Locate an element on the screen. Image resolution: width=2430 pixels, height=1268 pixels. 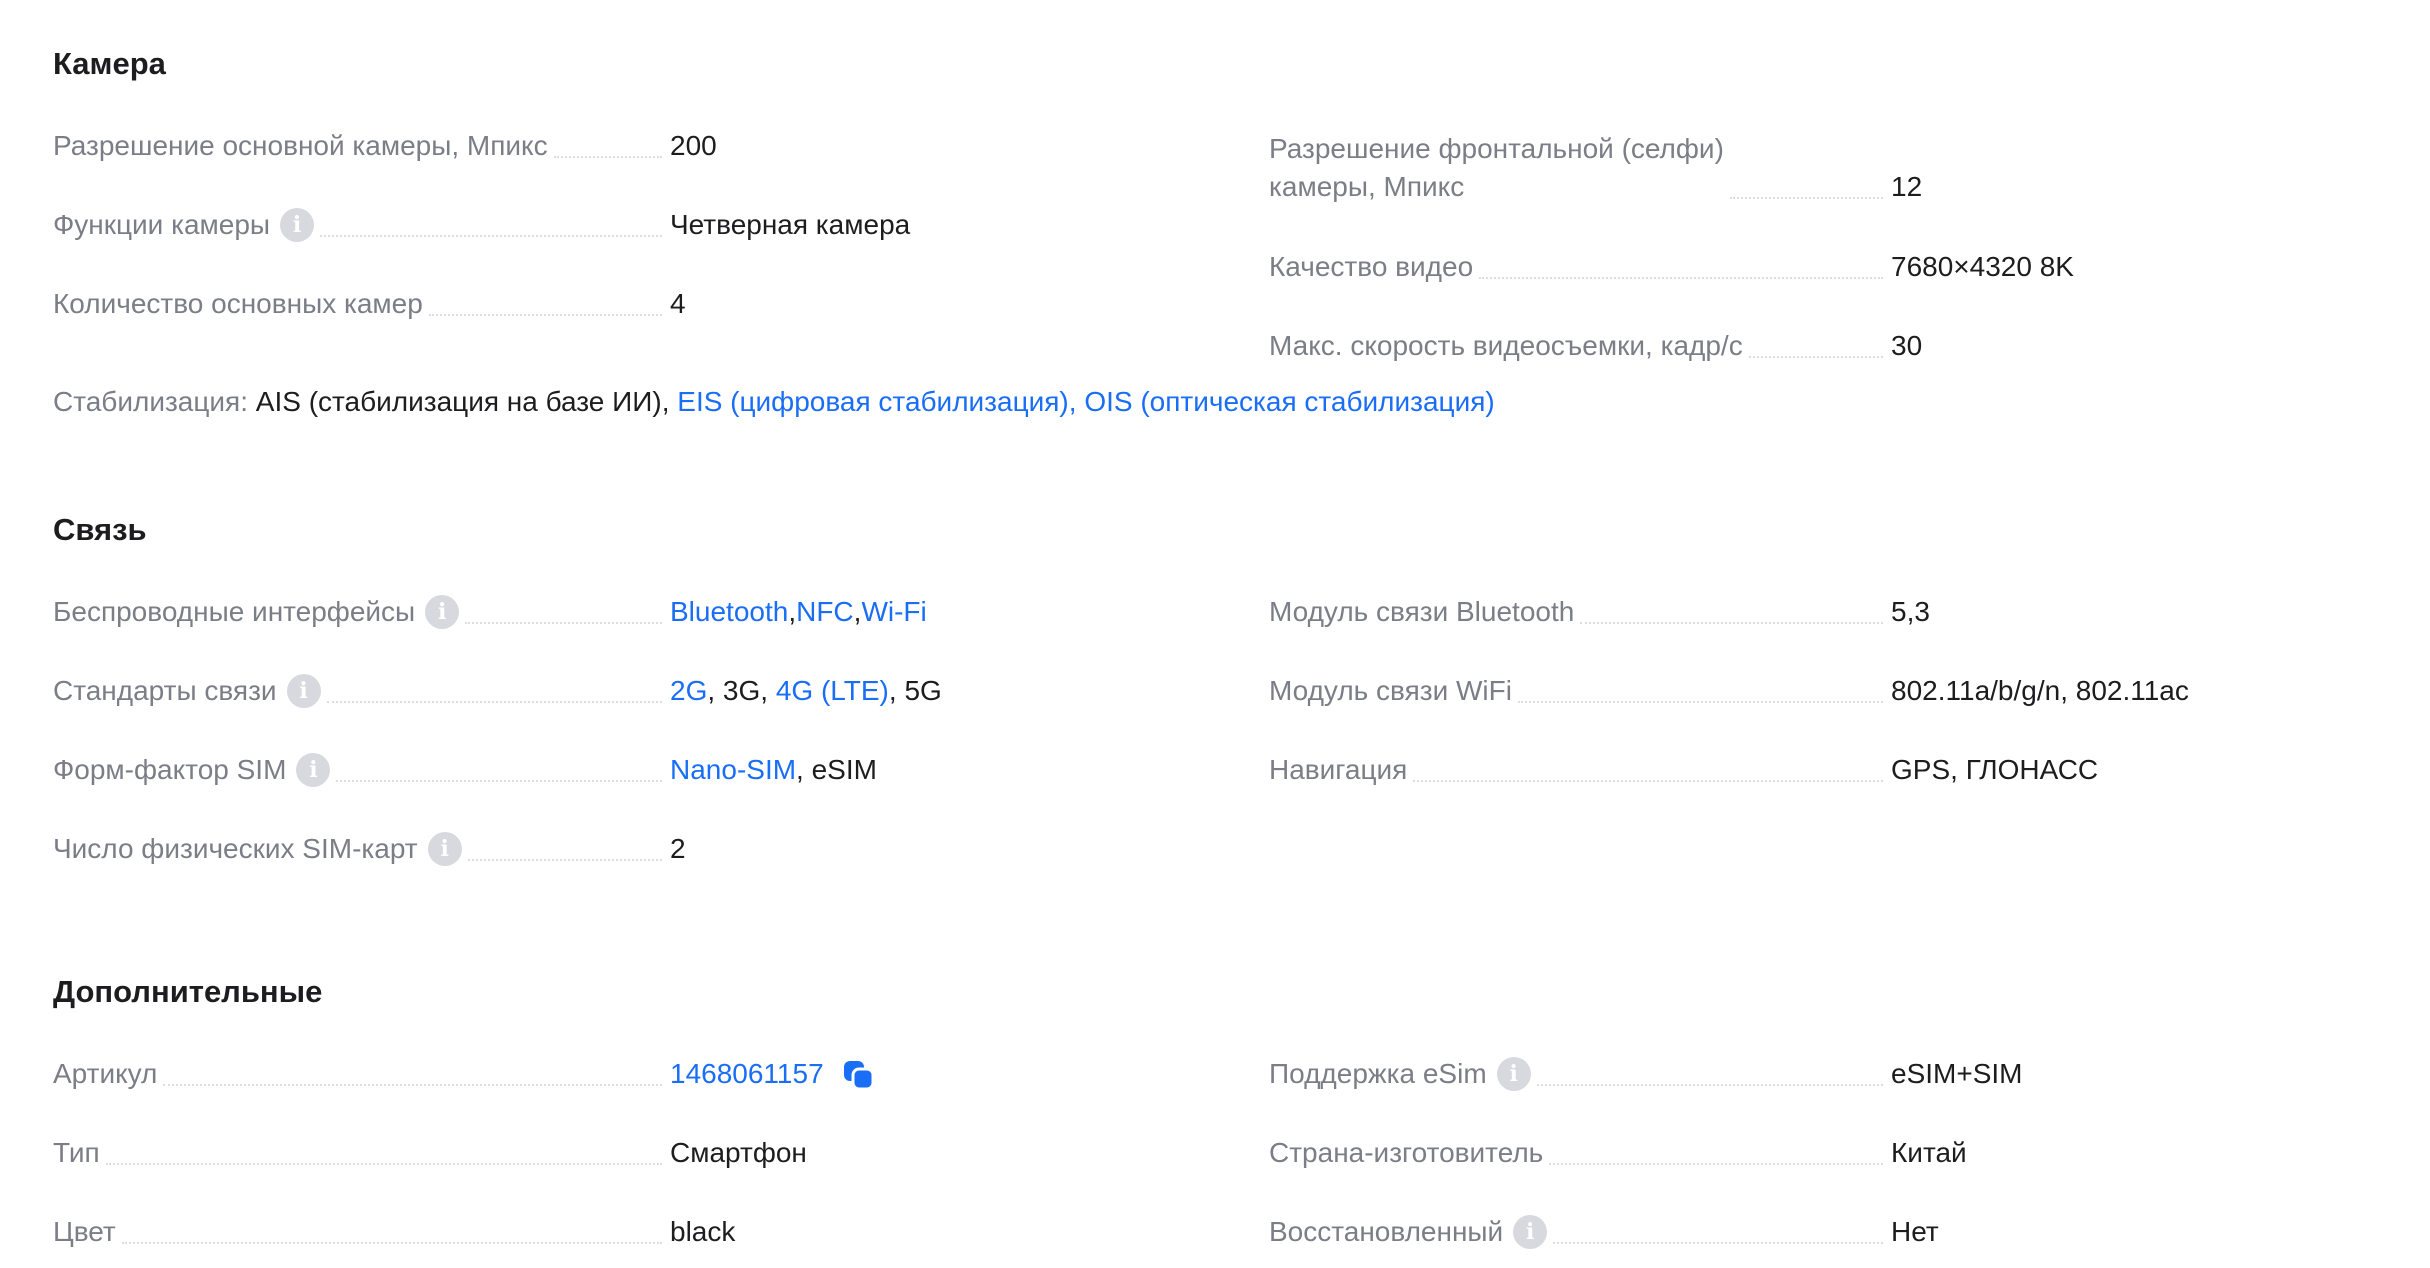
spec-value-link: 4 is located at coordinates (678, 304).